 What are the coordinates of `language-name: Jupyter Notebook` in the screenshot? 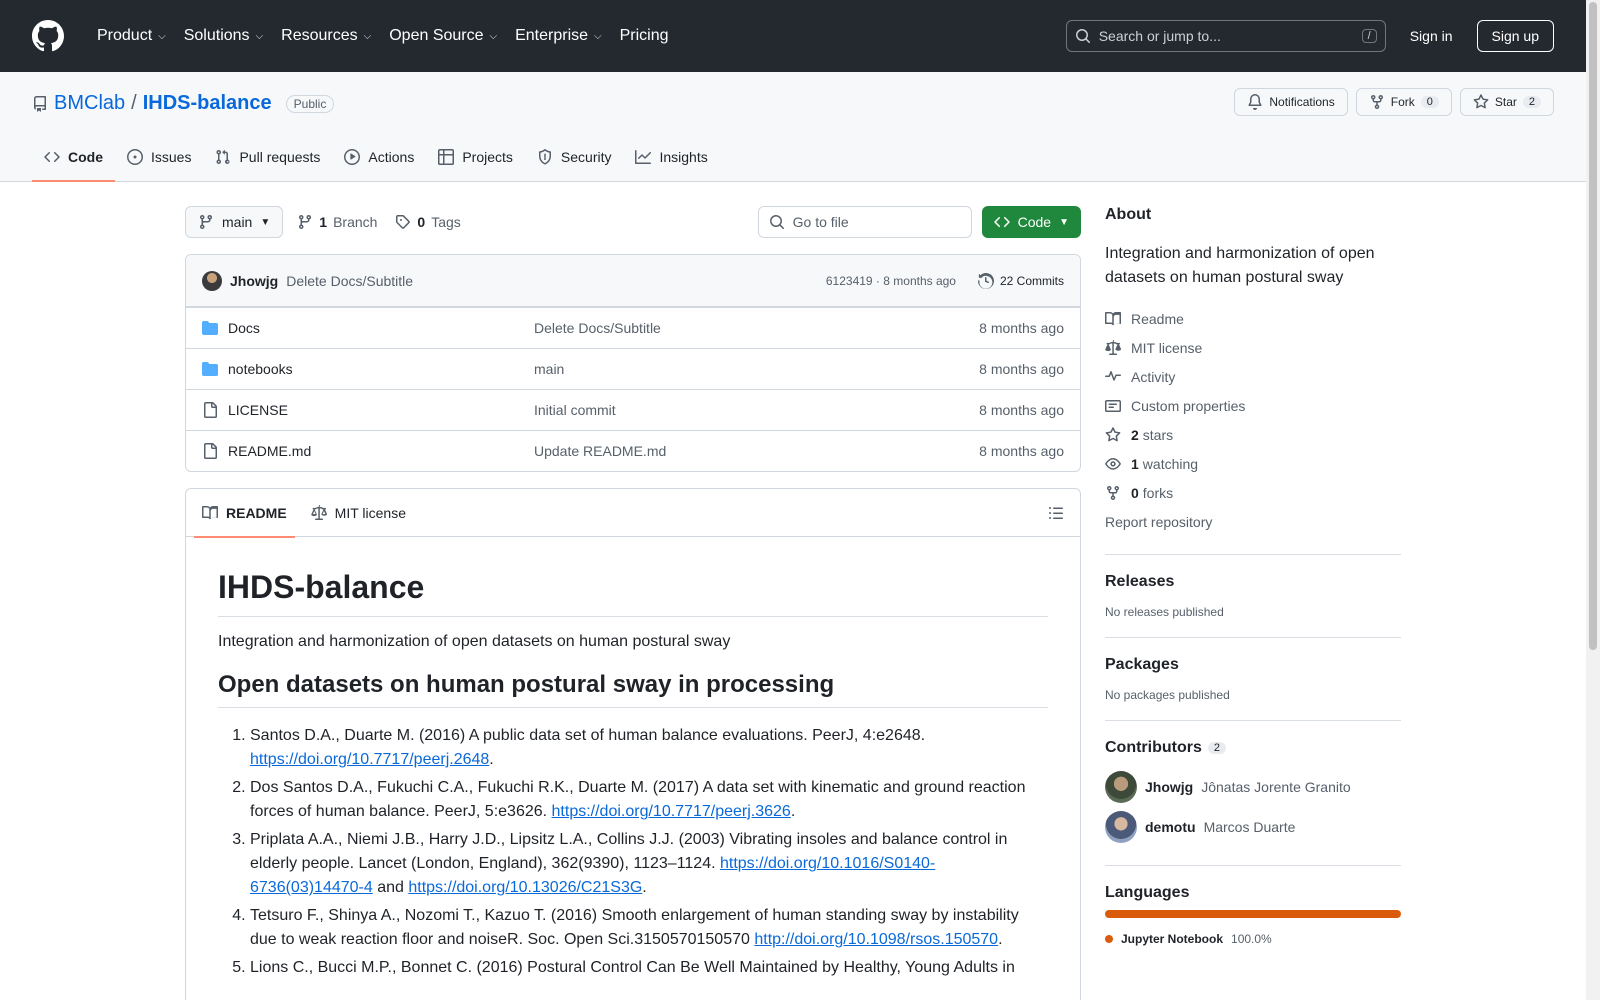 It's located at (1172, 939).